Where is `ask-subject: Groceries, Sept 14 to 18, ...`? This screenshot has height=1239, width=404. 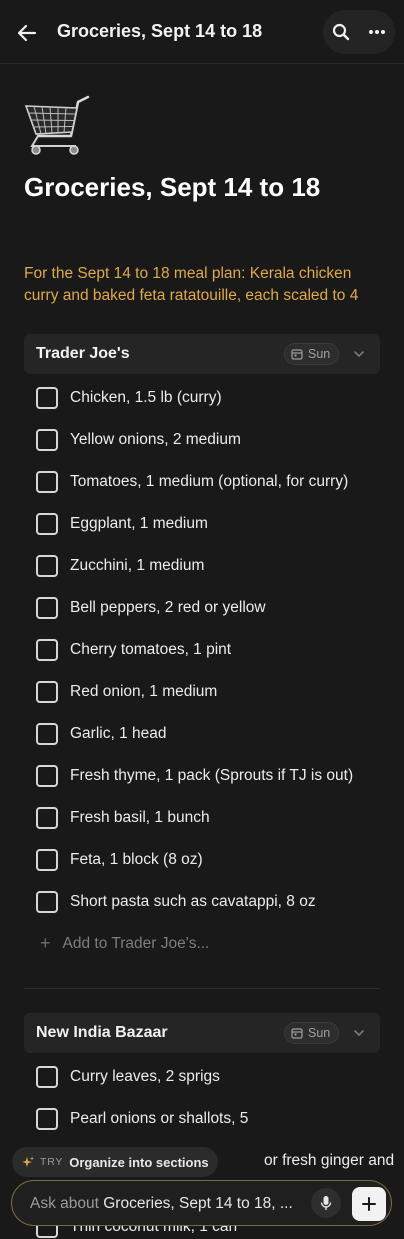 ask-subject: Groceries, Sept 14 to 18, ... is located at coordinates (198, 1203).